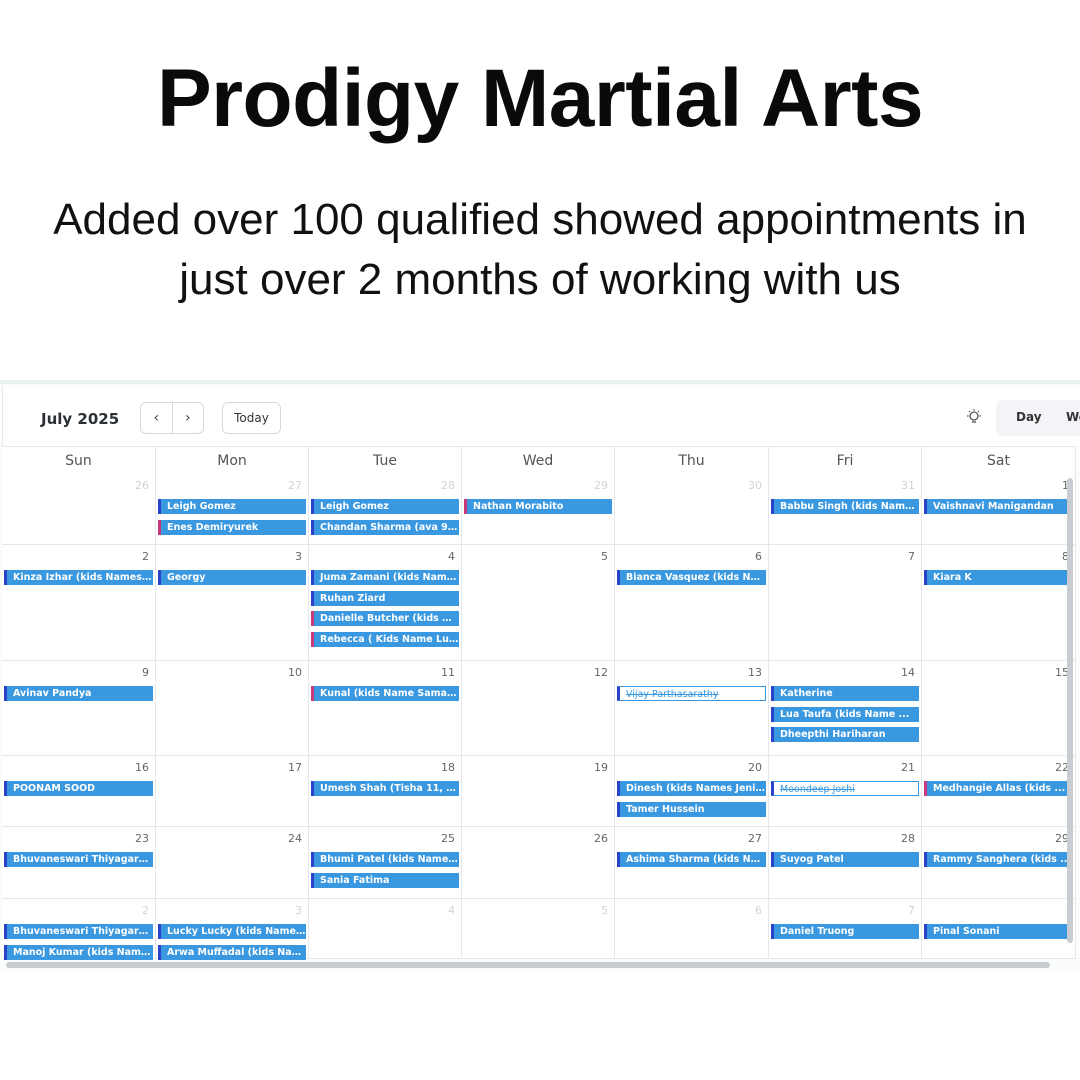 This screenshot has height=1080, width=1080. I want to click on day-cell: 25 Bhumi Patel (kids Name ... Sania Fatima, so click(385, 862).